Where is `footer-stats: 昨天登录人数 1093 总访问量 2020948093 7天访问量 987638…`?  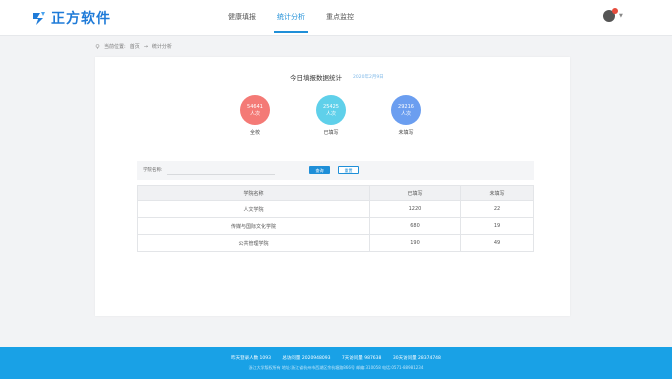 footer-stats: 昨天登录人数 1093 总访问量 2020948093 7天访问量 987638… is located at coordinates (336, 358).